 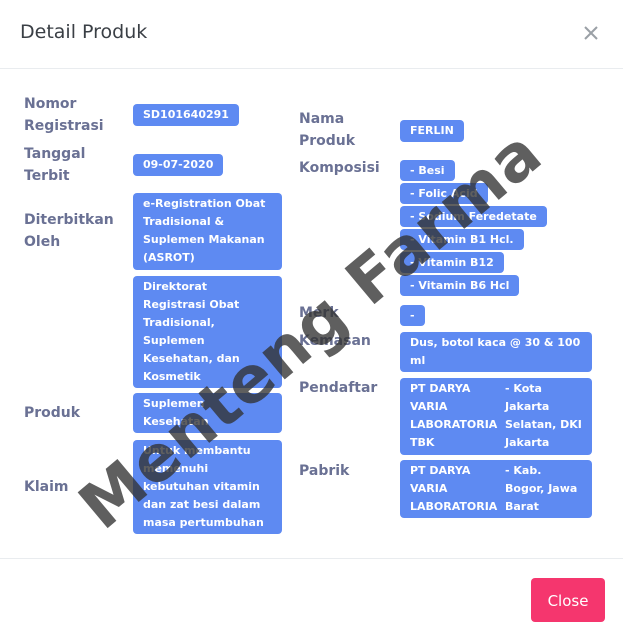 What do you see at coordinates (543, 415) in the screenshot?
I see `pendaftar-location: - Kota Jakarta Selatan, DKI Jakarta` at bounding box center [543, 415].